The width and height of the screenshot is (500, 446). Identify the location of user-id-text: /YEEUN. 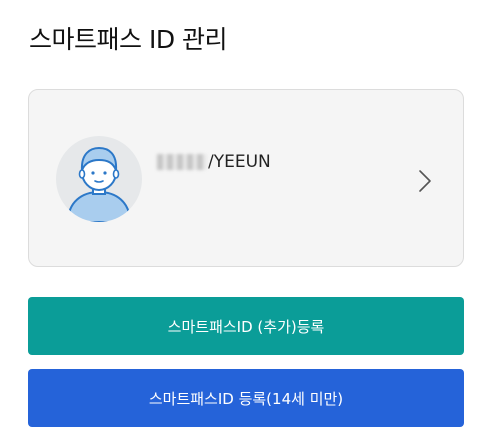
(214, 162).